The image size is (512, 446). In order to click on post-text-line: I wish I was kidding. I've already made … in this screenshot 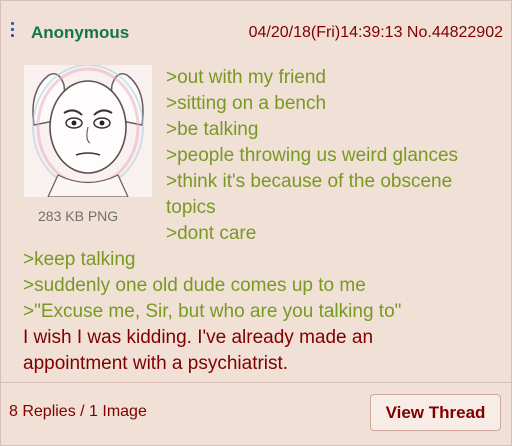, I will do `click(198, 337)`.